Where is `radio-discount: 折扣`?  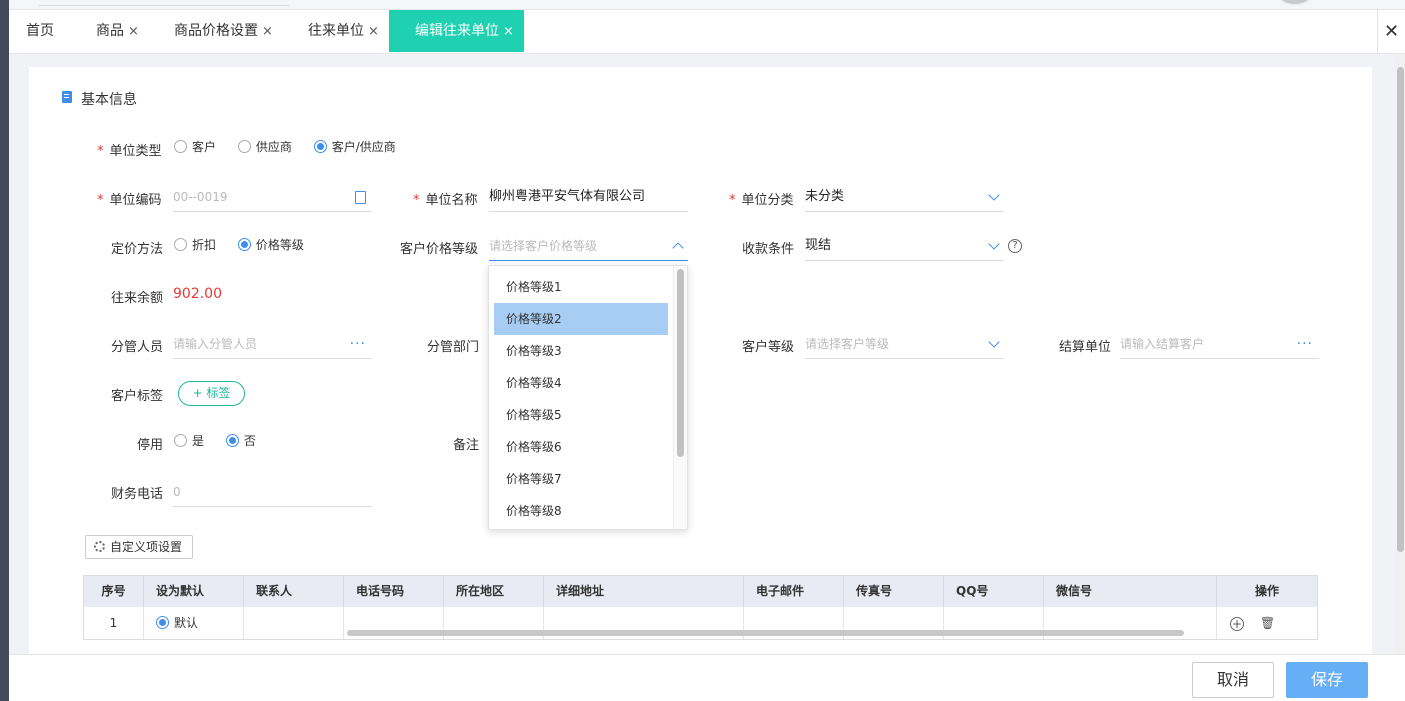
radio-discount: 折扣 is located at coordinates (195, 245).